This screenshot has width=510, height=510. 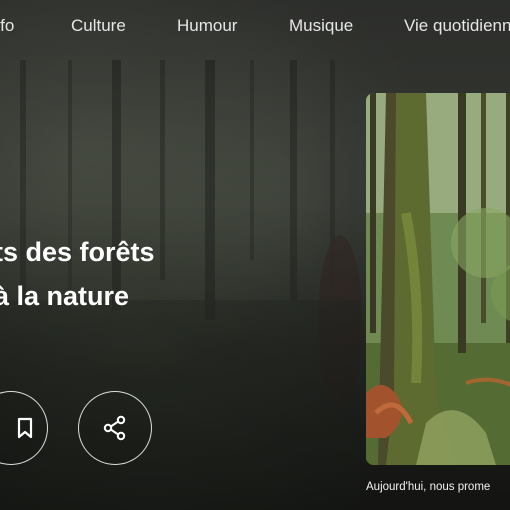 I want to click on bookmark-icon, so click(x=25, y=428).